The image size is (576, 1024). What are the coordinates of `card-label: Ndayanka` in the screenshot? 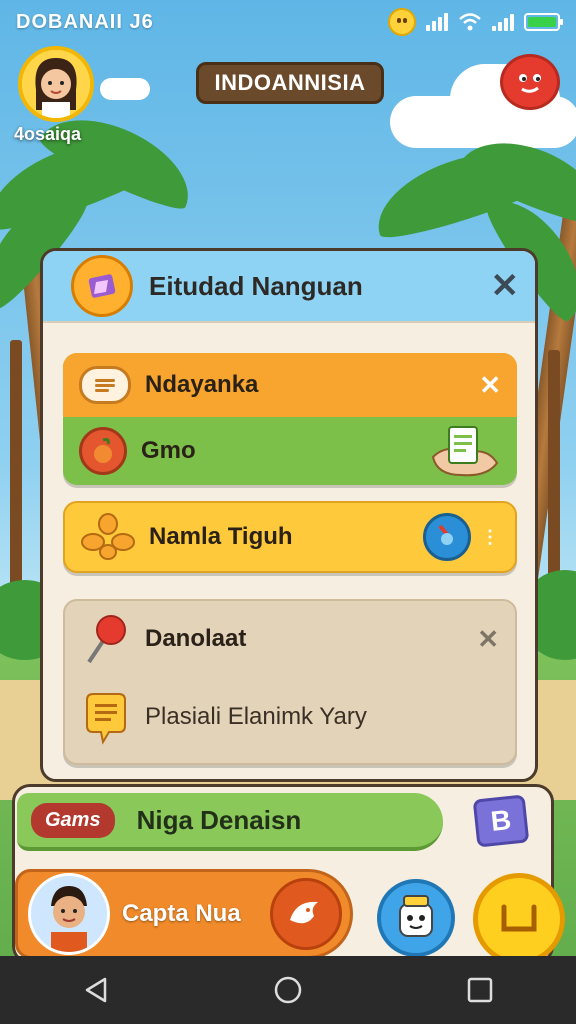 It's located at (202, 384).